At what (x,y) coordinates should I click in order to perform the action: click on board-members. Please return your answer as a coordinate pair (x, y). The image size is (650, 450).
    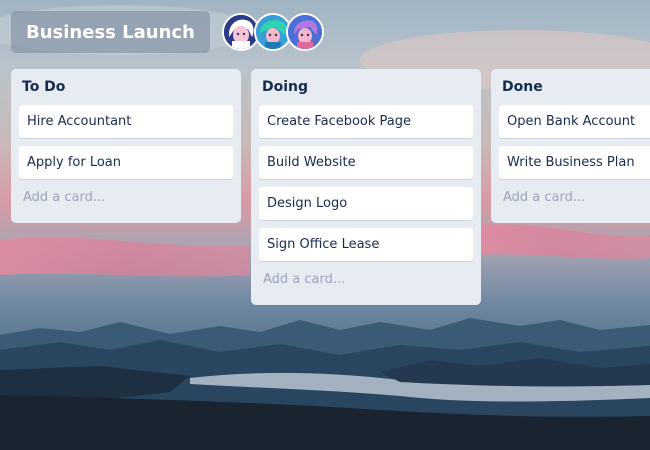
    Looking at the image, I should click on (272, 32).